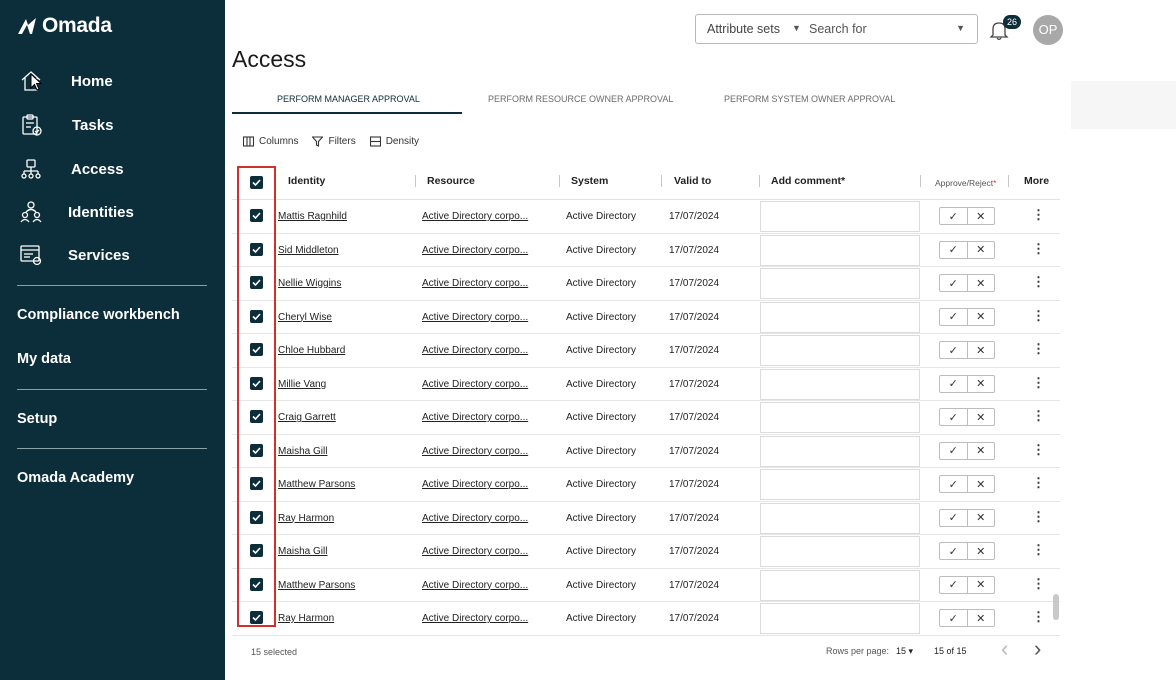 This screenshot has height=680, width=1176. Describe the element at coordinates (270, 141) in the screenshot. I see `columns-button: Columns` at that location.